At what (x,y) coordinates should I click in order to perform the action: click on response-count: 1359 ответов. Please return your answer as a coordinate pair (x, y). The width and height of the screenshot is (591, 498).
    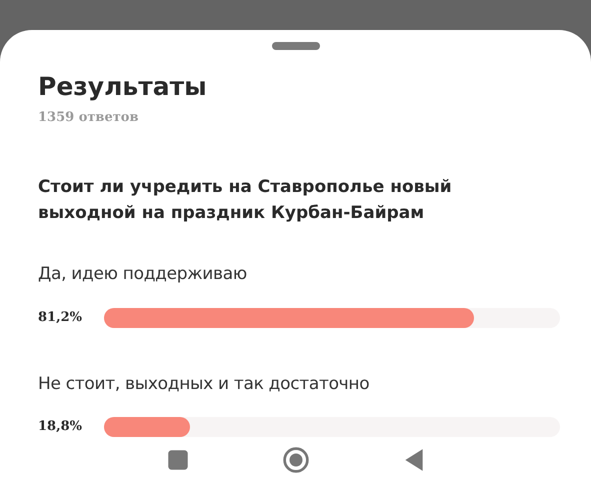
    Looking at the image, I should click on (89, 118).